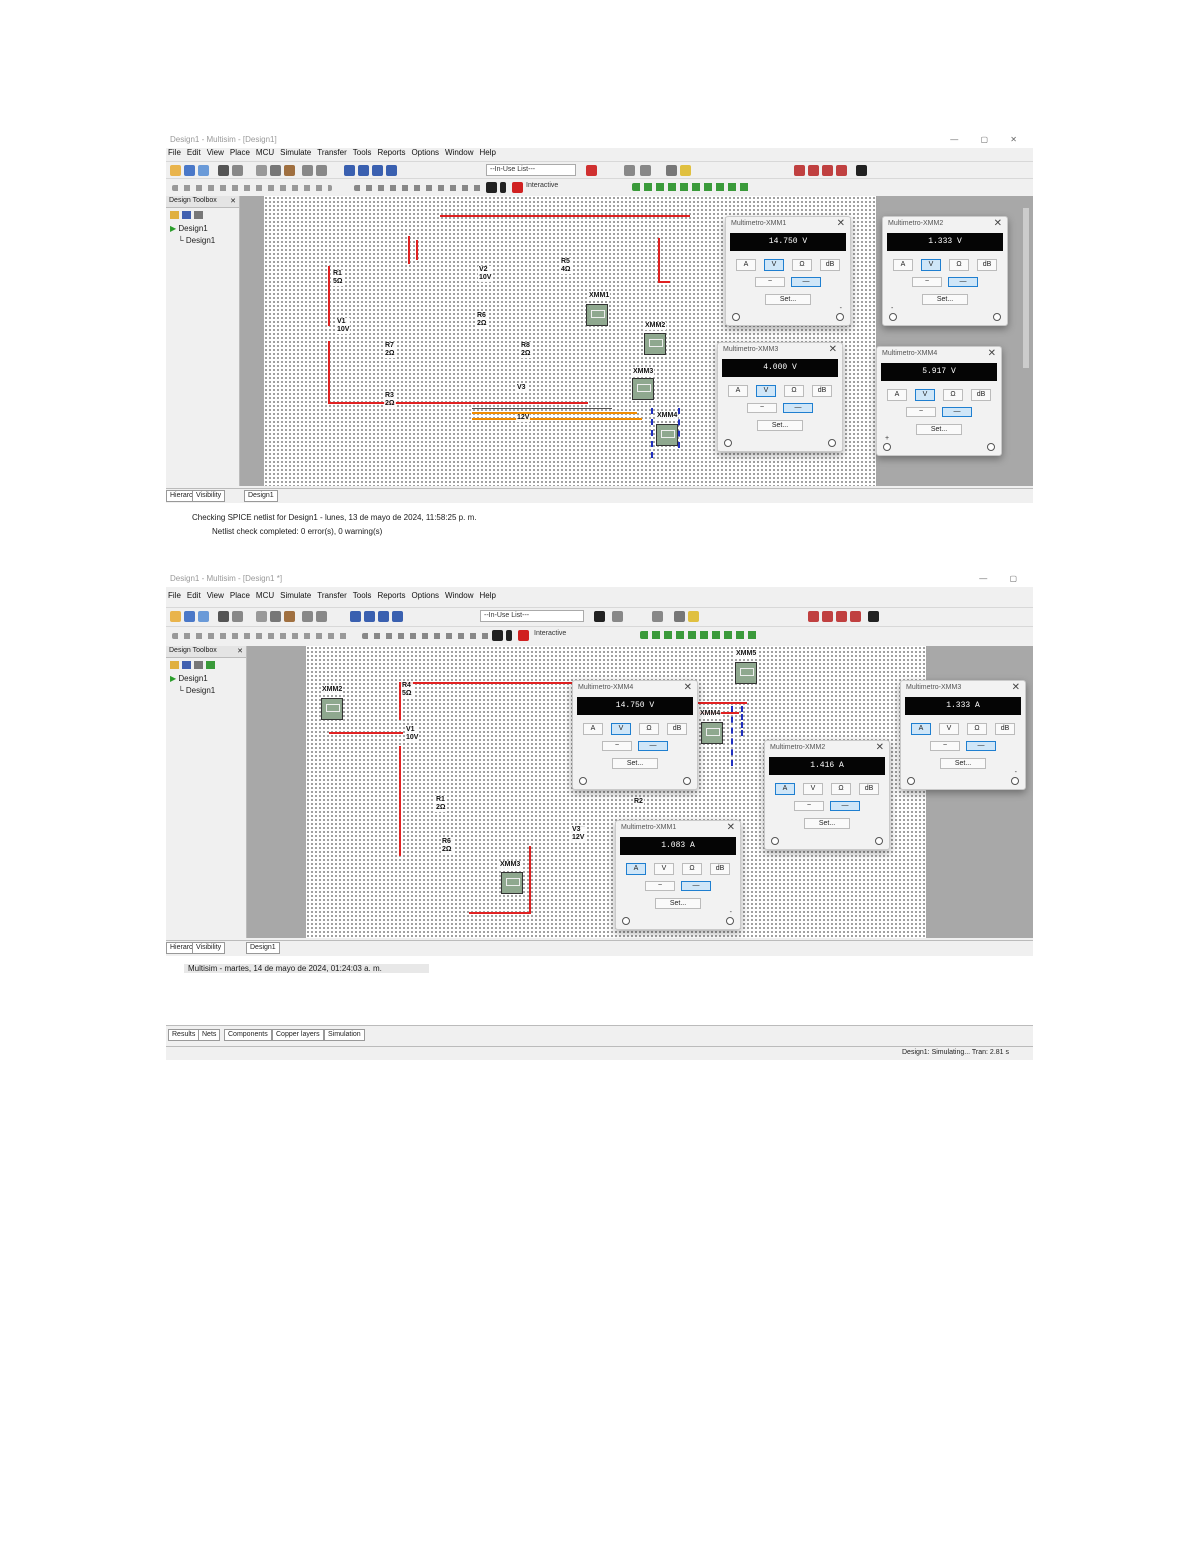  What do you see at coordinates (383, 616) in the screenshot?
I see `postprocessor-icon` at bounding box center [383, 616].